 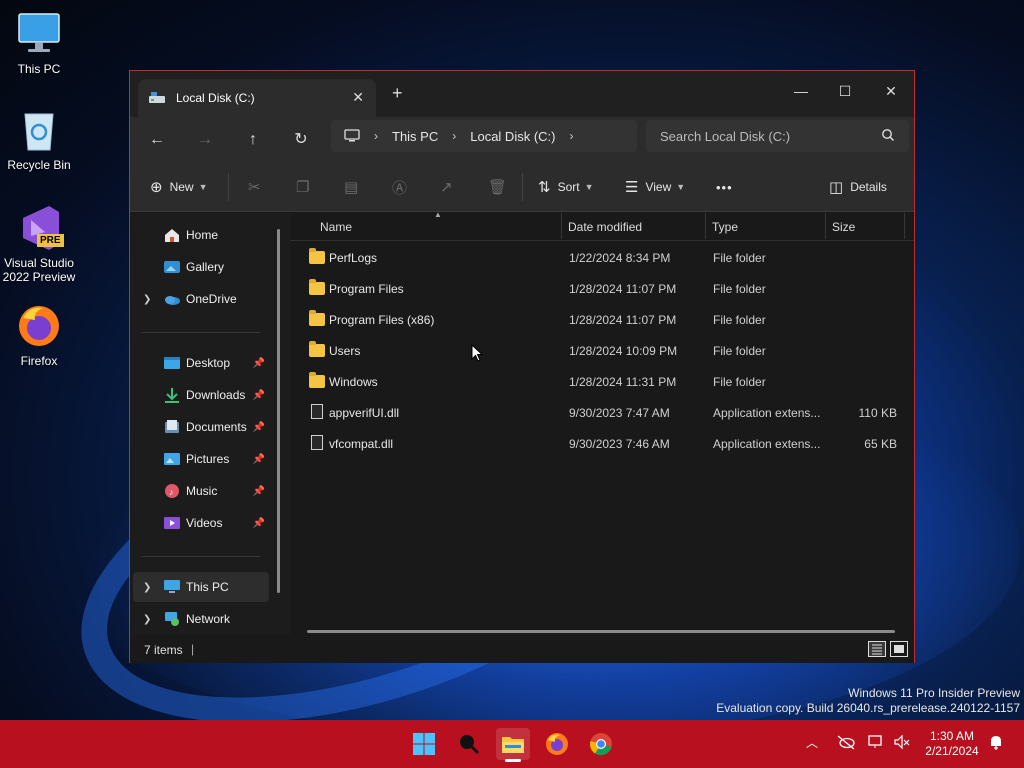 I want to click on sidebar-item-gallery: Gallery, so click(x=201, y=267).